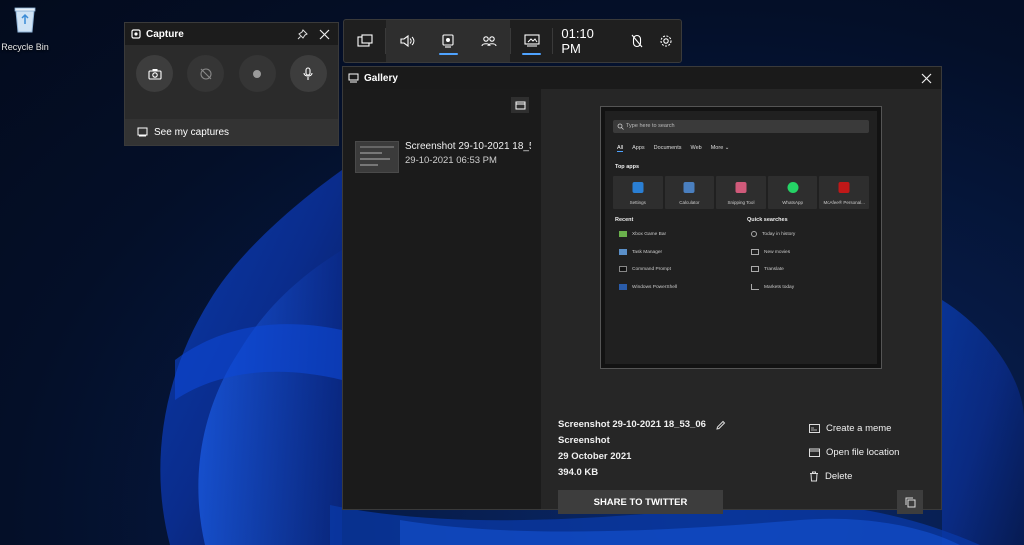  I want to click on preview-recent-item: Windows PowerShell, so click(648, 287).